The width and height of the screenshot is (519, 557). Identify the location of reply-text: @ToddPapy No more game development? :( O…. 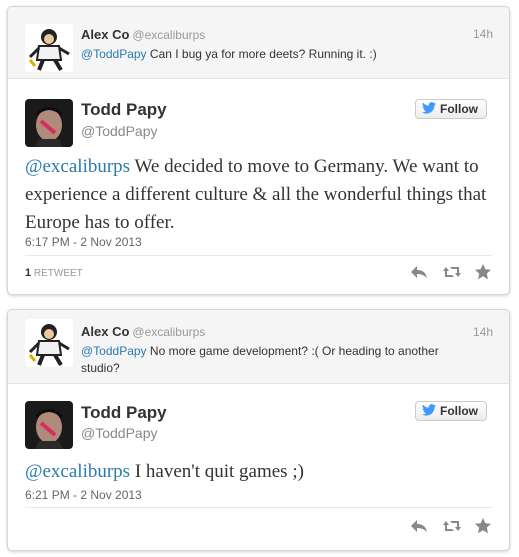
(271, 360).